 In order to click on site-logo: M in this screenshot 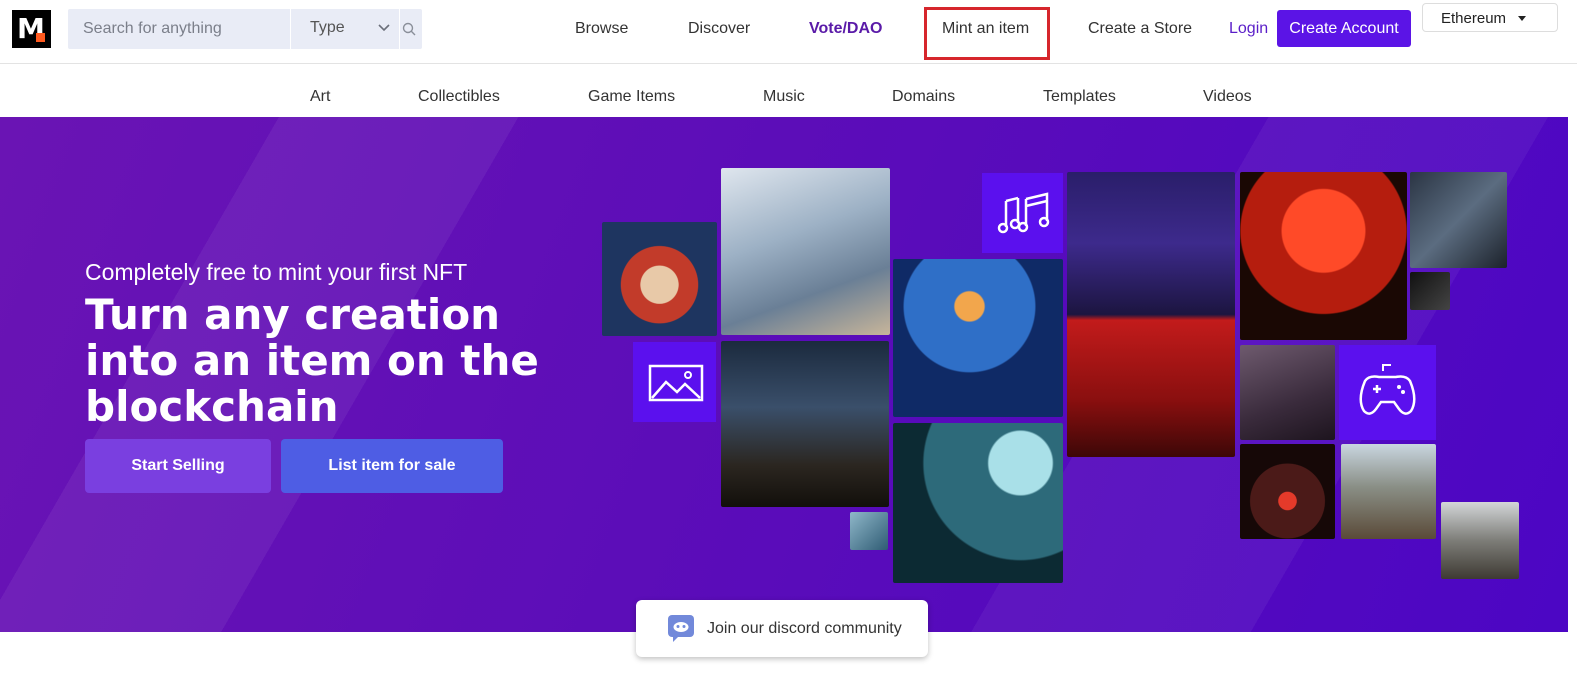, I will do `click(31, 29)`.